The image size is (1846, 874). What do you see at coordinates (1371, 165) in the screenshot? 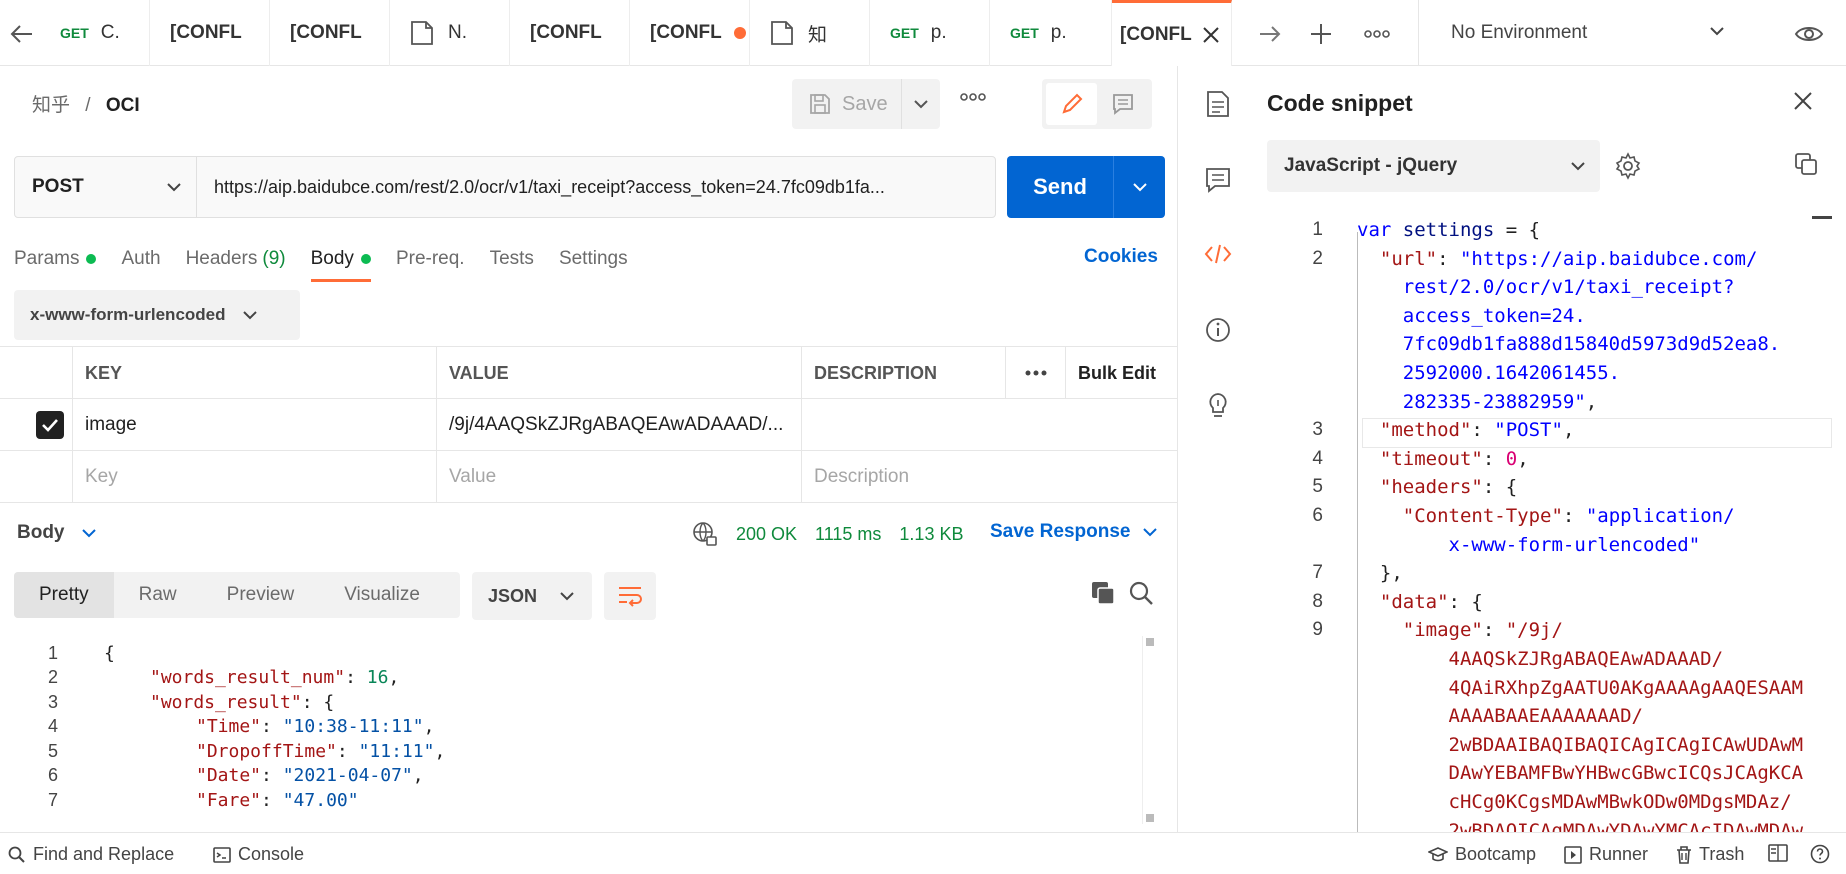
I see `language-label: JavaScript - jQuery` at bounding box center [1371, 165].